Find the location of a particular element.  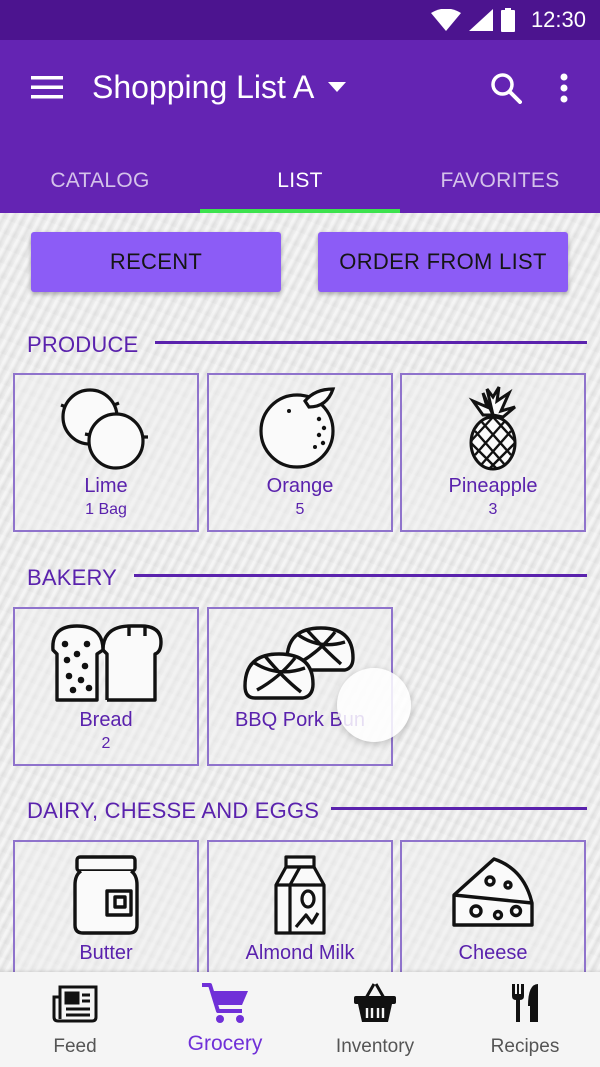

bottom-navigation: Feed Grocery Inventory Recipes is located at coordinates (300, 1019).